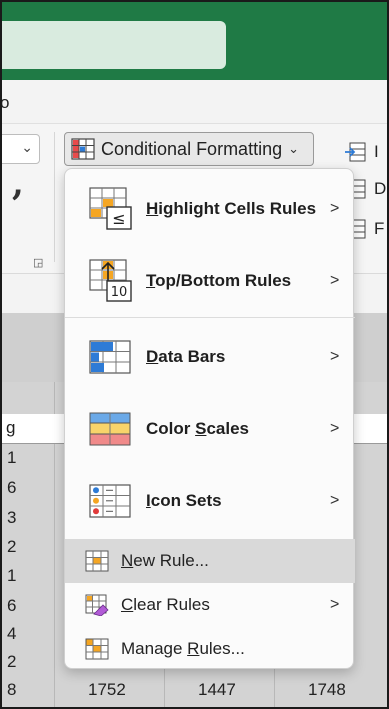 This screenshot has width=389, height=709. I want to click on menu-item-label: Data Bars, so click(186, 356).